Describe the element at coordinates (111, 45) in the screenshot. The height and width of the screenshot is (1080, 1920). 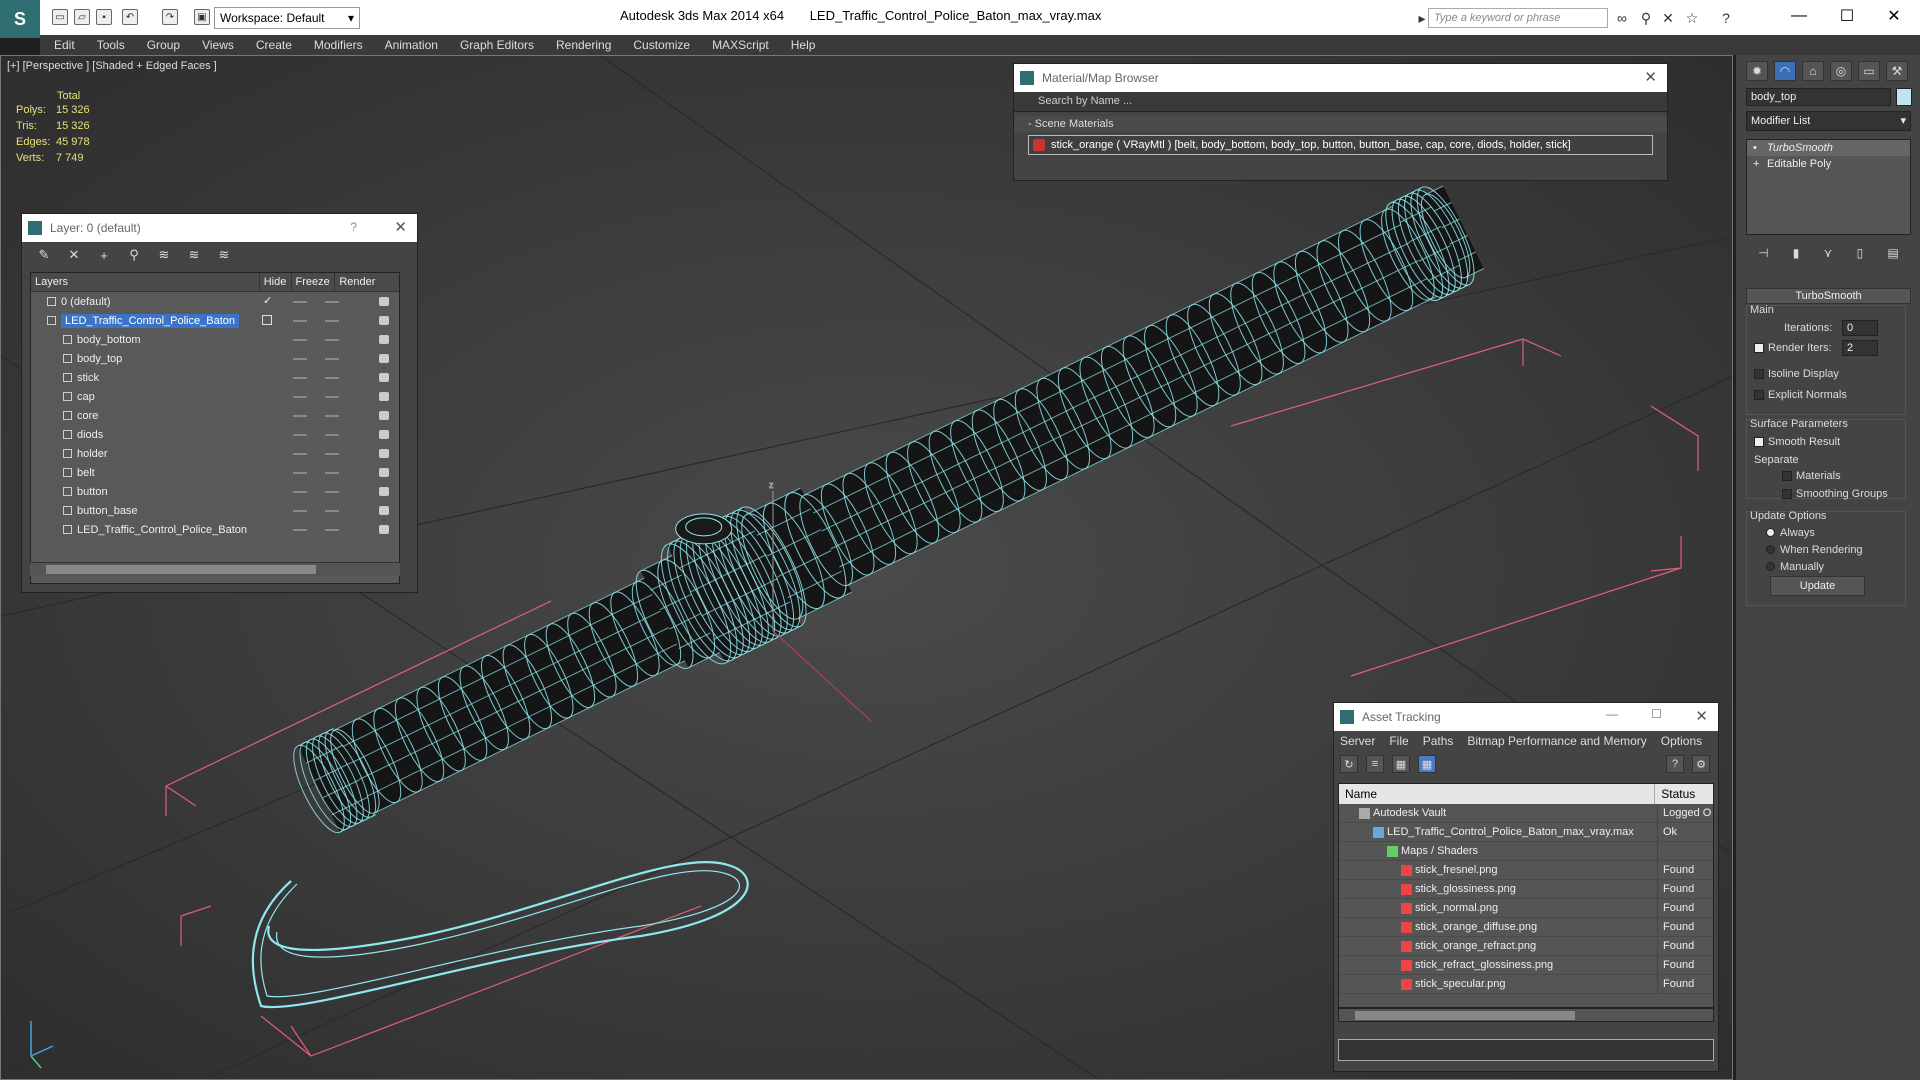
I see `menu-tools: Tools` at that location.